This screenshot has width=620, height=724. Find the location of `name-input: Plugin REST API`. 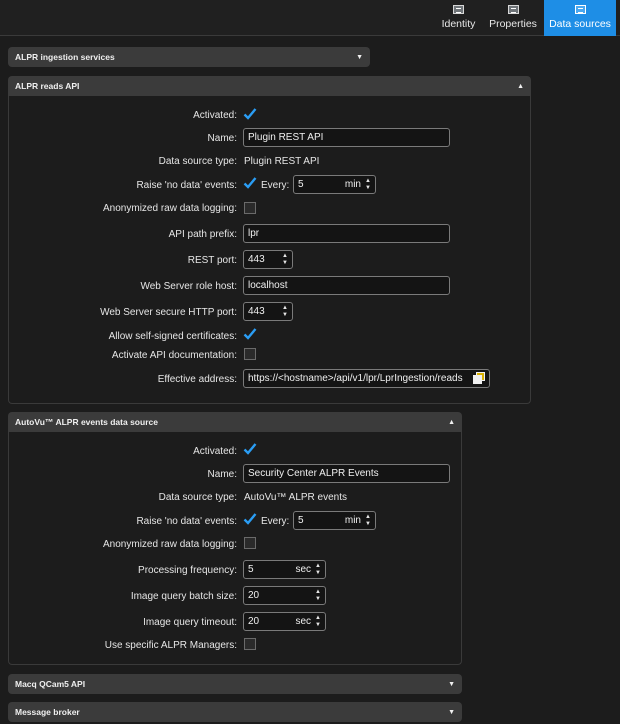

name-input: Plugin REST API is located at coordinates (346, 137).